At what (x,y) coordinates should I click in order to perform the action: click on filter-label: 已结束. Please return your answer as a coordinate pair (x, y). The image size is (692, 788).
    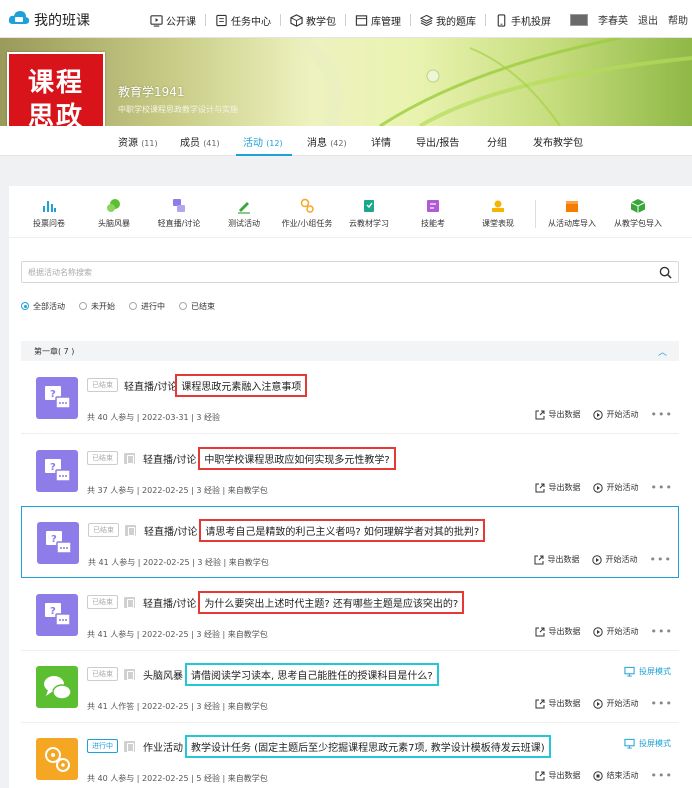
    Looking at the image, I should click on (203, 306).